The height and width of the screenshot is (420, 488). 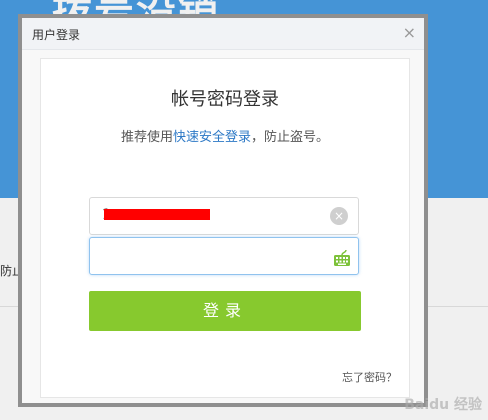 I want to click on dialog-title: 用户登录, so click(x=56, y=35).